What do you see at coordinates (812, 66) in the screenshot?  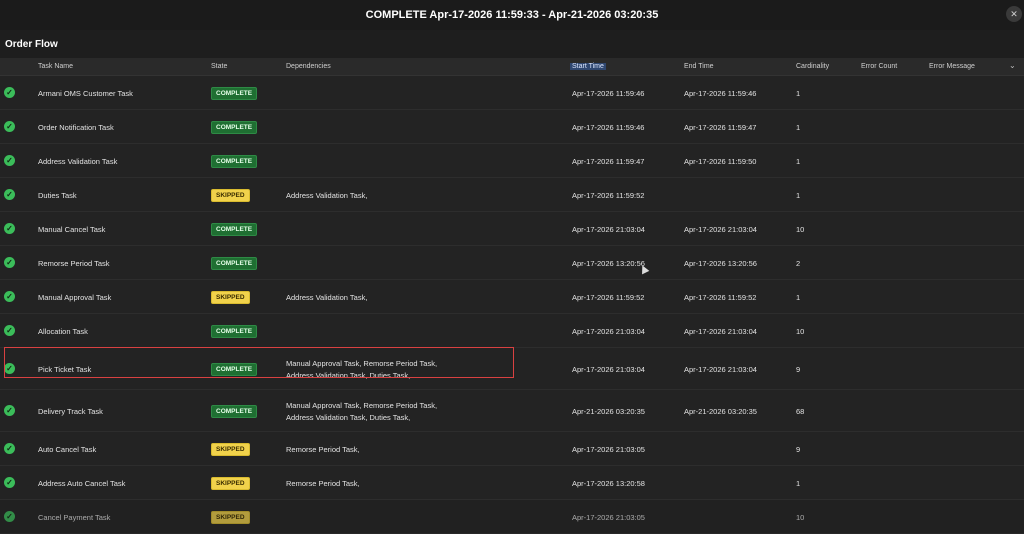 I see `column-cardinality: Cardinality` at bounding box center [812, 66].